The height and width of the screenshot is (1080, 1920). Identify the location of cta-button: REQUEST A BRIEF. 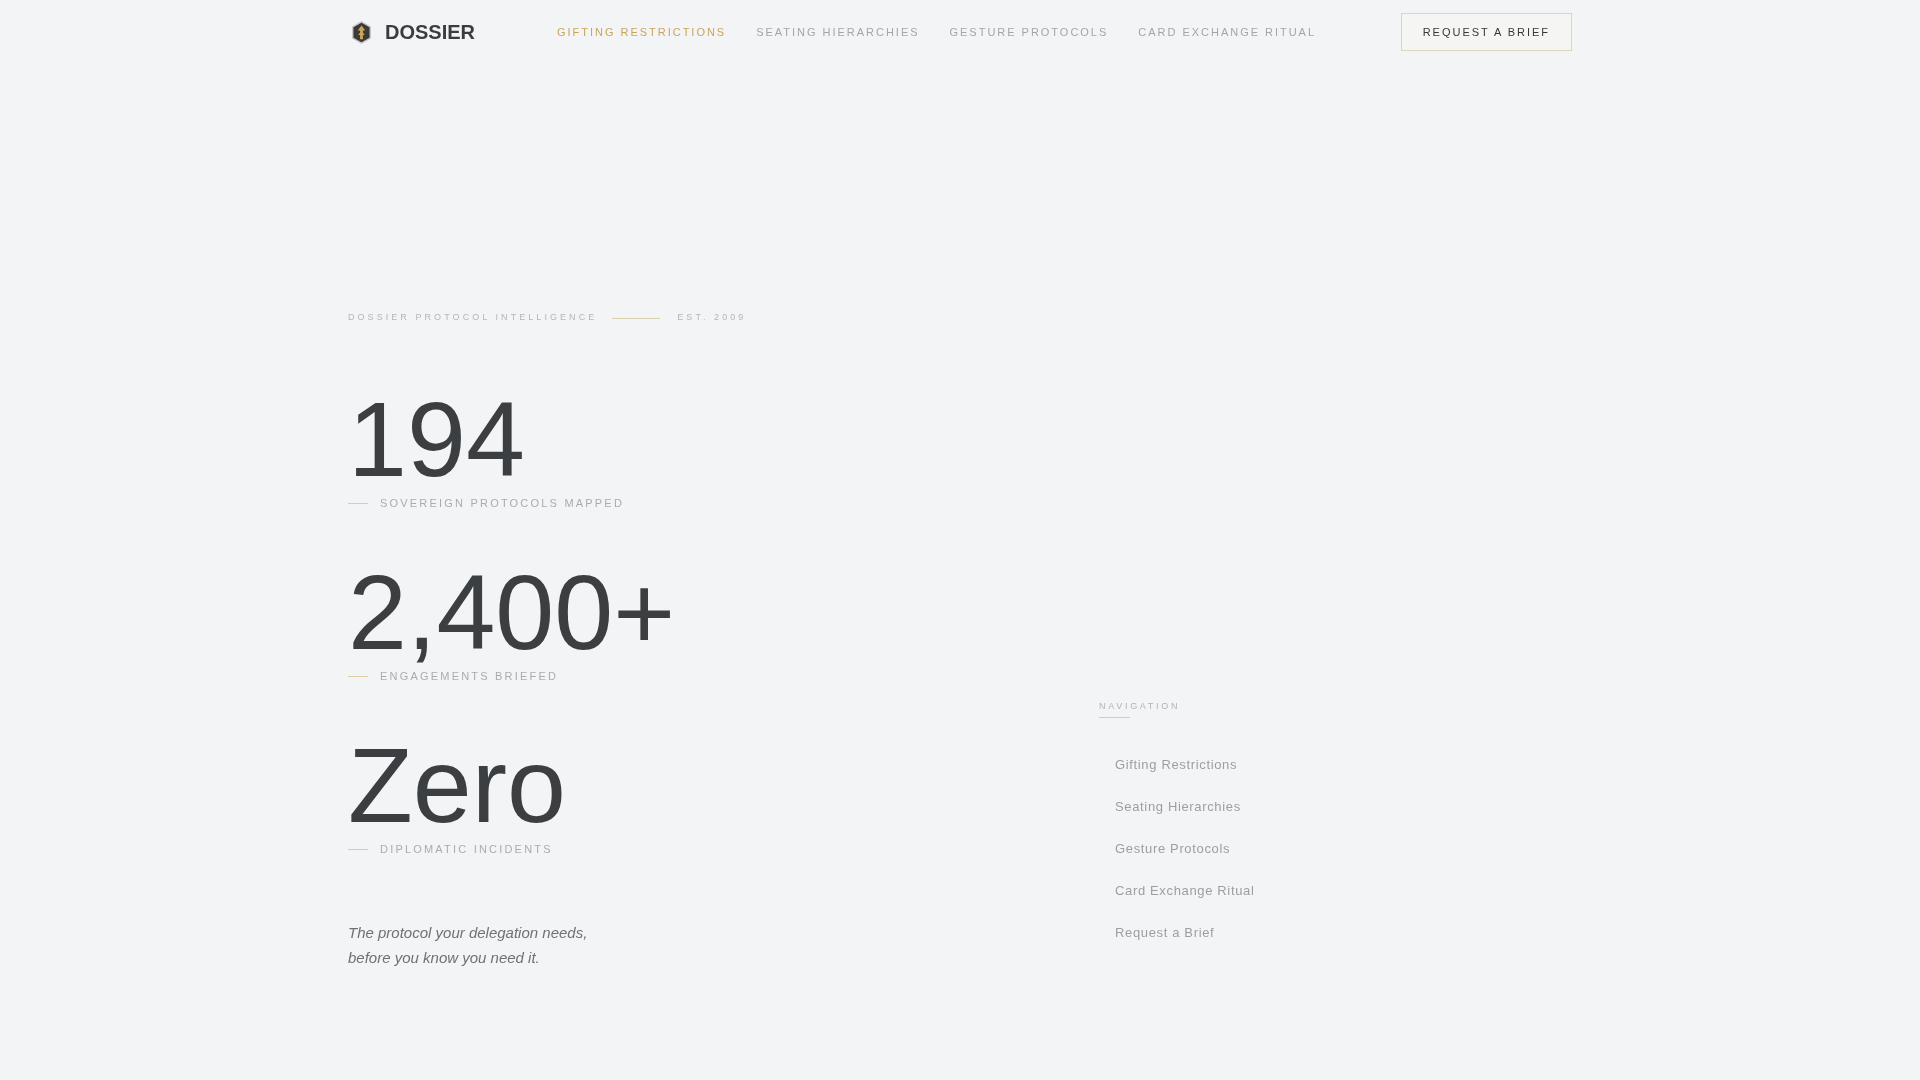
(1486, 32).